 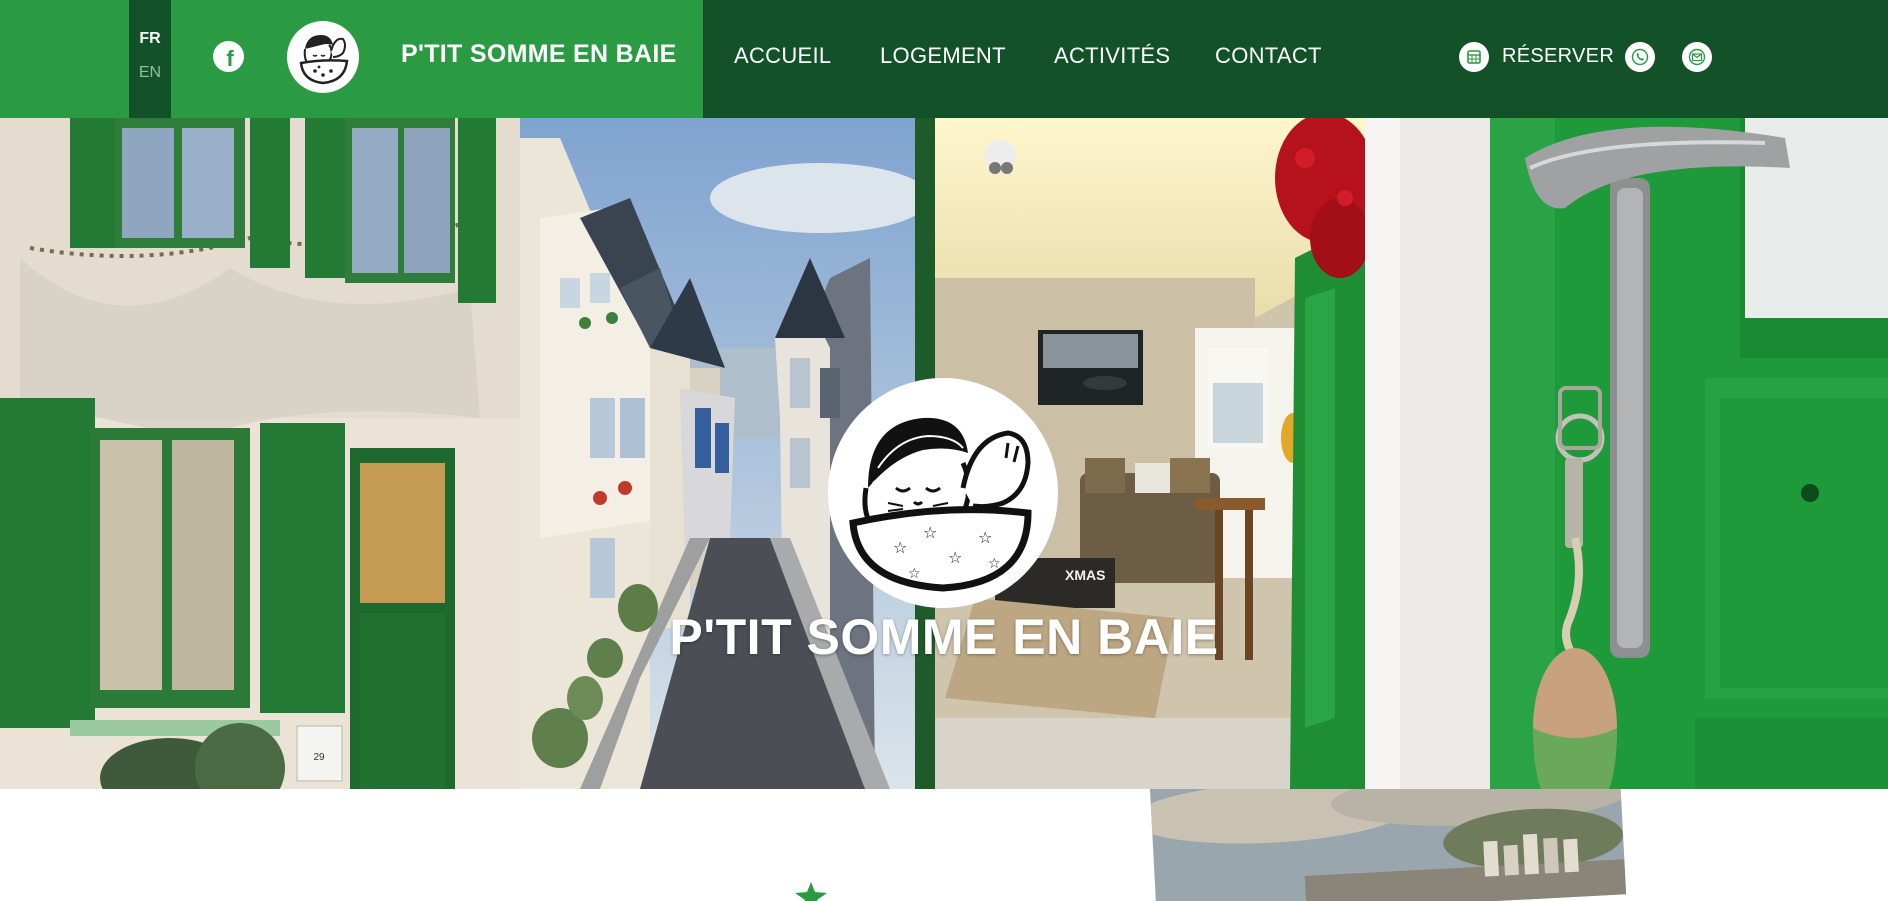 What do you see at coordinates (150, 73) in the screenshot?
I see `language-en: EN` at bounding box center [150, 73].